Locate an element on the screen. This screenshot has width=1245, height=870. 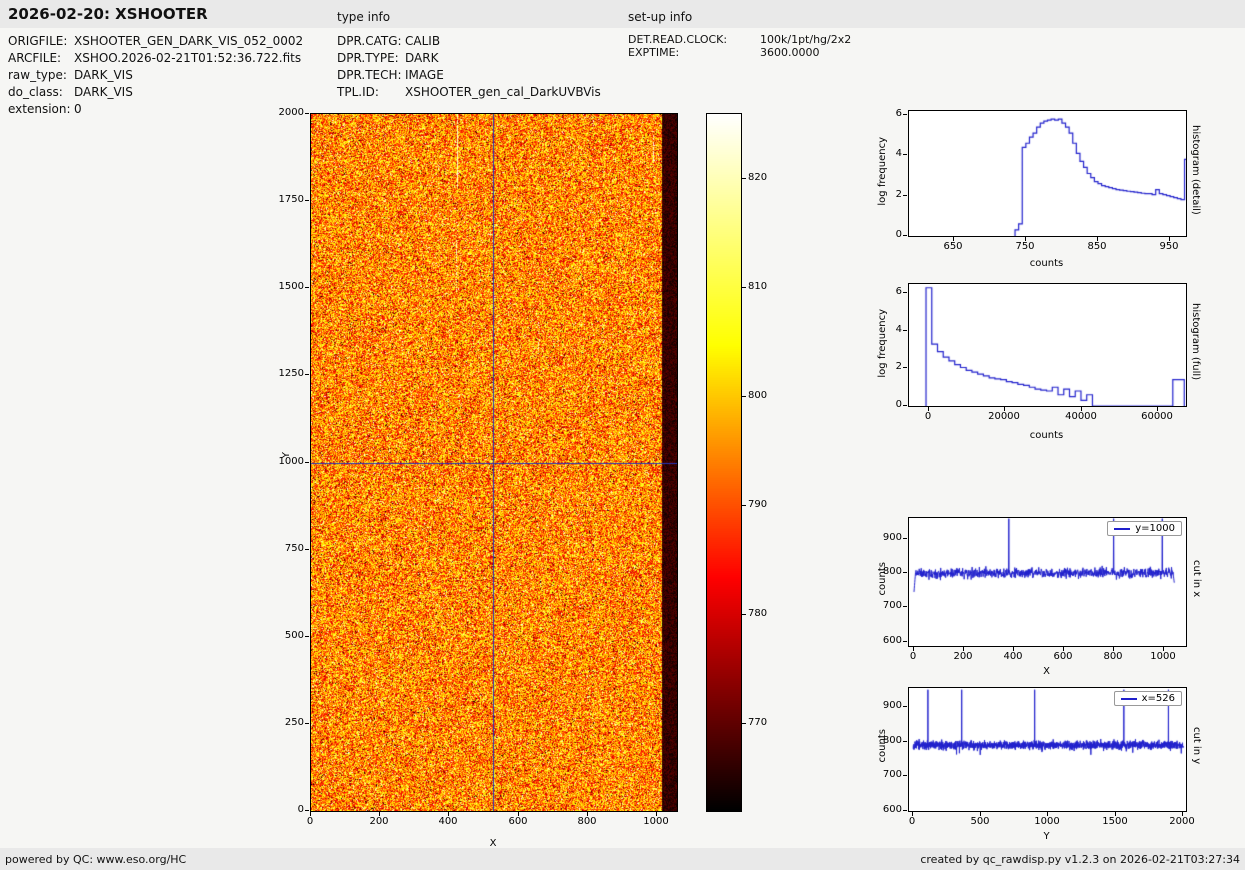
y-tick-label: 2 is located at coordinates (898, 366).